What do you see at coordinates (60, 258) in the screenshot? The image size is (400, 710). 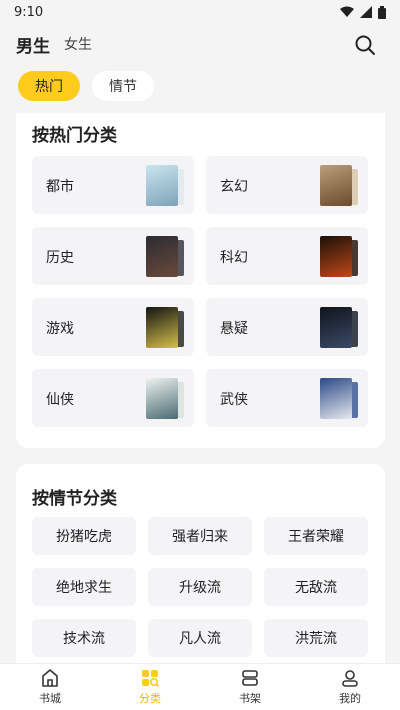 I see `category-label: 历史` at bounding box center [60, 258].